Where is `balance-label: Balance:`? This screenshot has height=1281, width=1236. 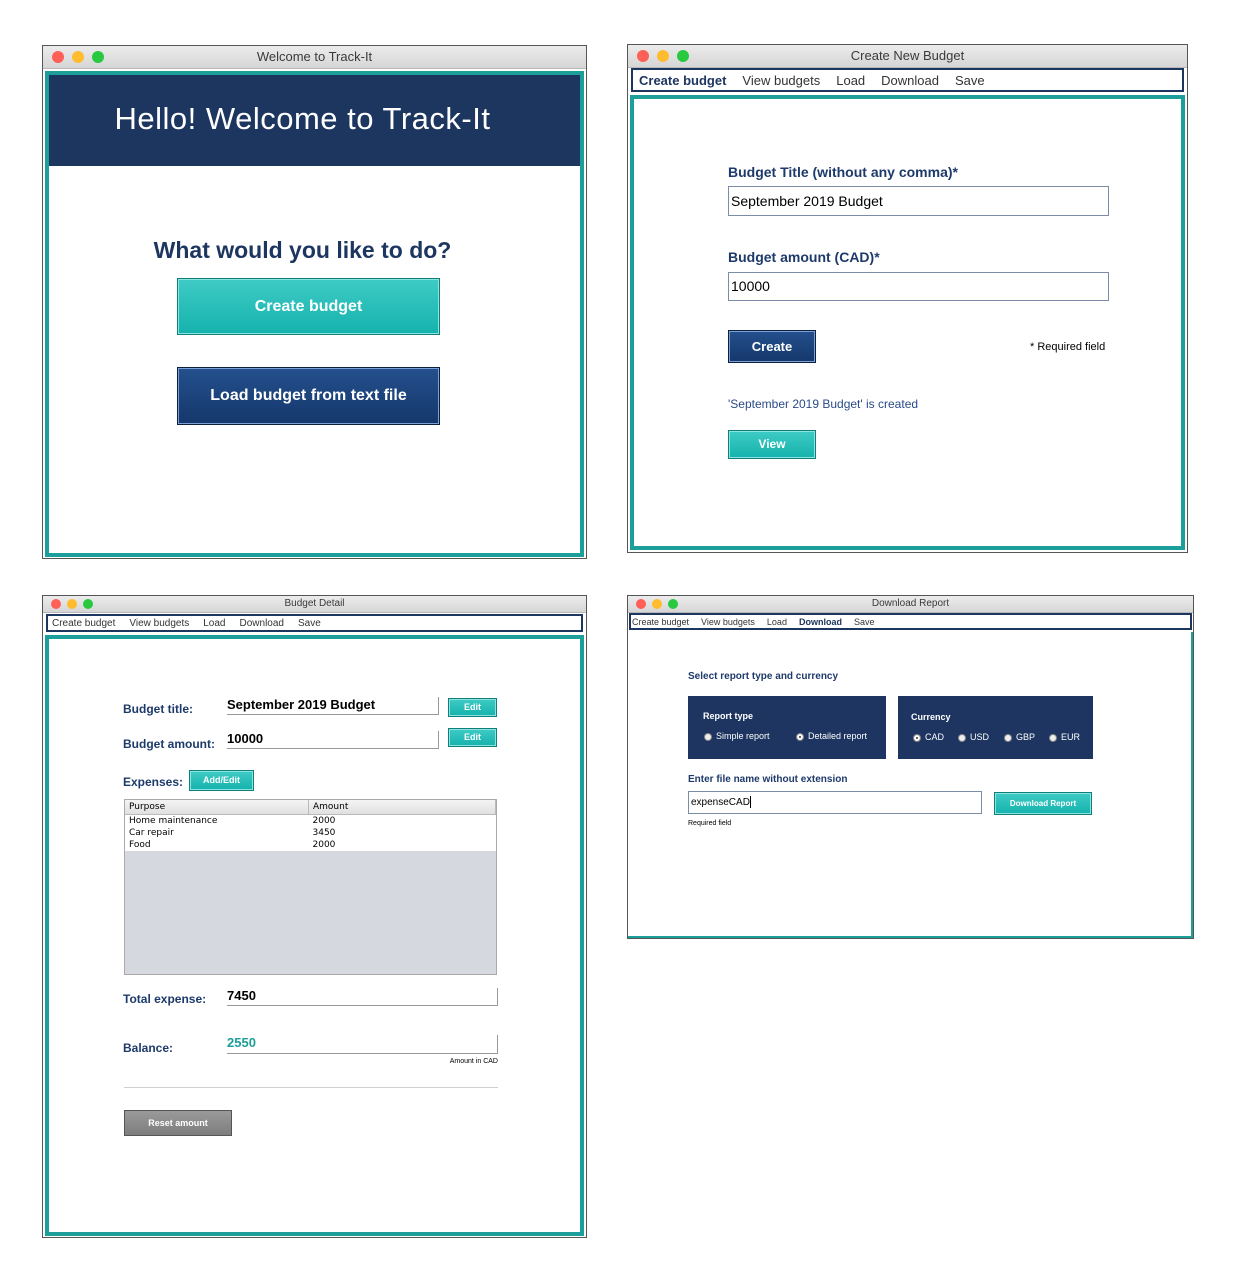
balance-label: Balance: is located at coordinates (148, 1048).